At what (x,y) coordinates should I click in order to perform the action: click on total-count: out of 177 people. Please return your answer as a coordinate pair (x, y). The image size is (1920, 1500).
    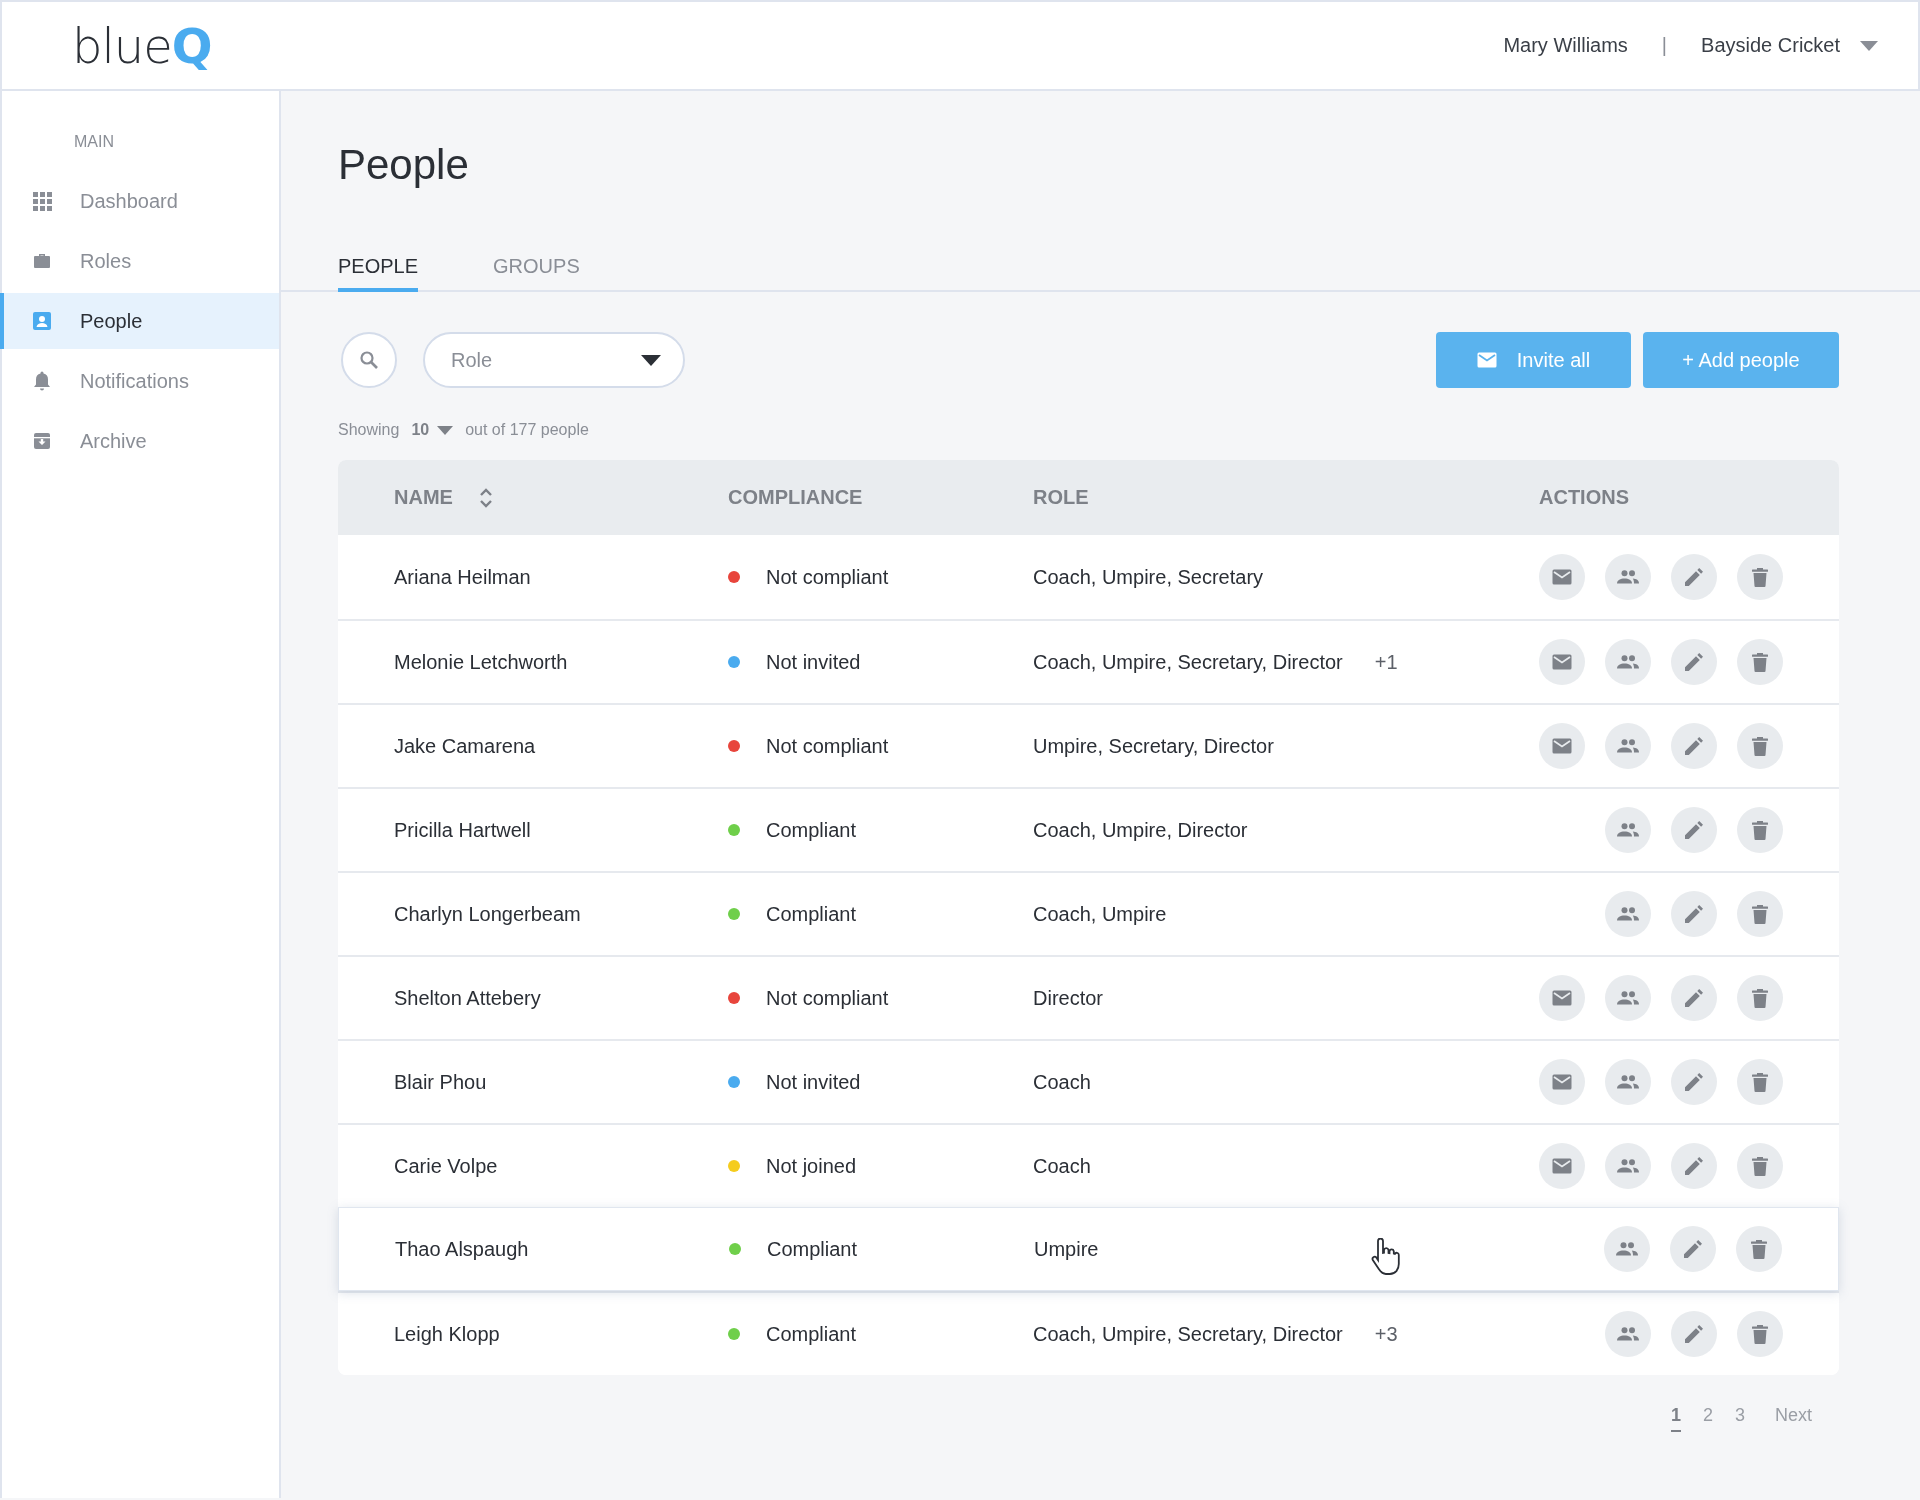
    Looking at the image, I should click on (527, 430).